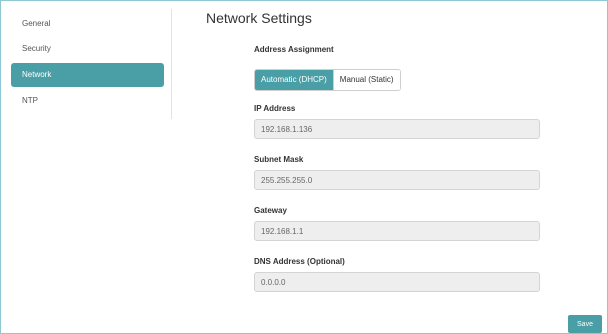  What do you see at coordinates (275, 108) in the screenshot?
I see `ip-address-label: IP Address` at bounding box center [275, 108].